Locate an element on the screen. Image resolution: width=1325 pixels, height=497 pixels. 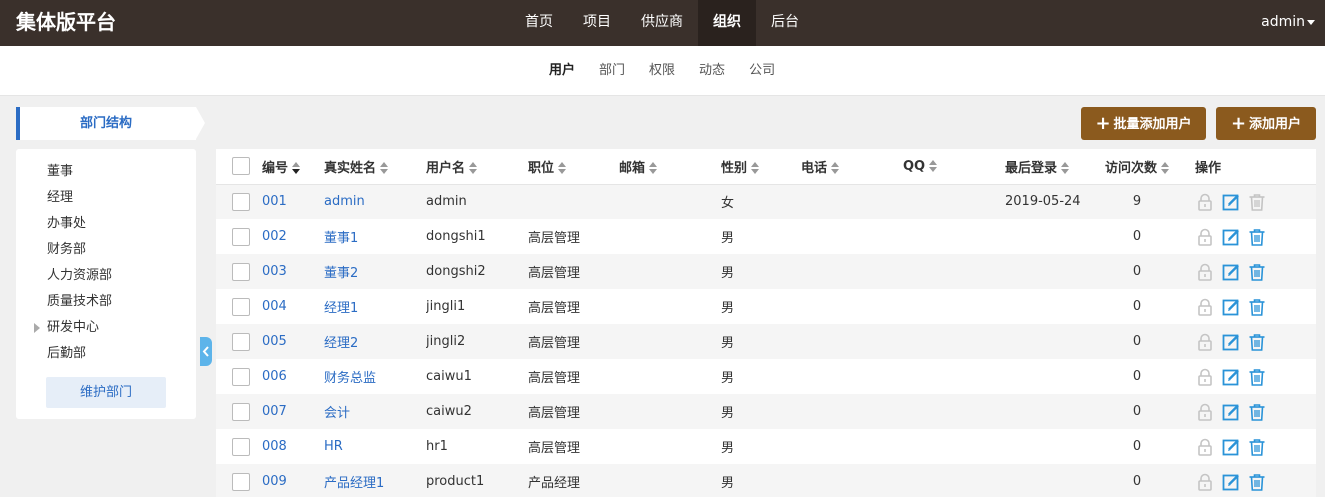
col-header-realname: 真实姓名 is located at coordinates (375, 167).